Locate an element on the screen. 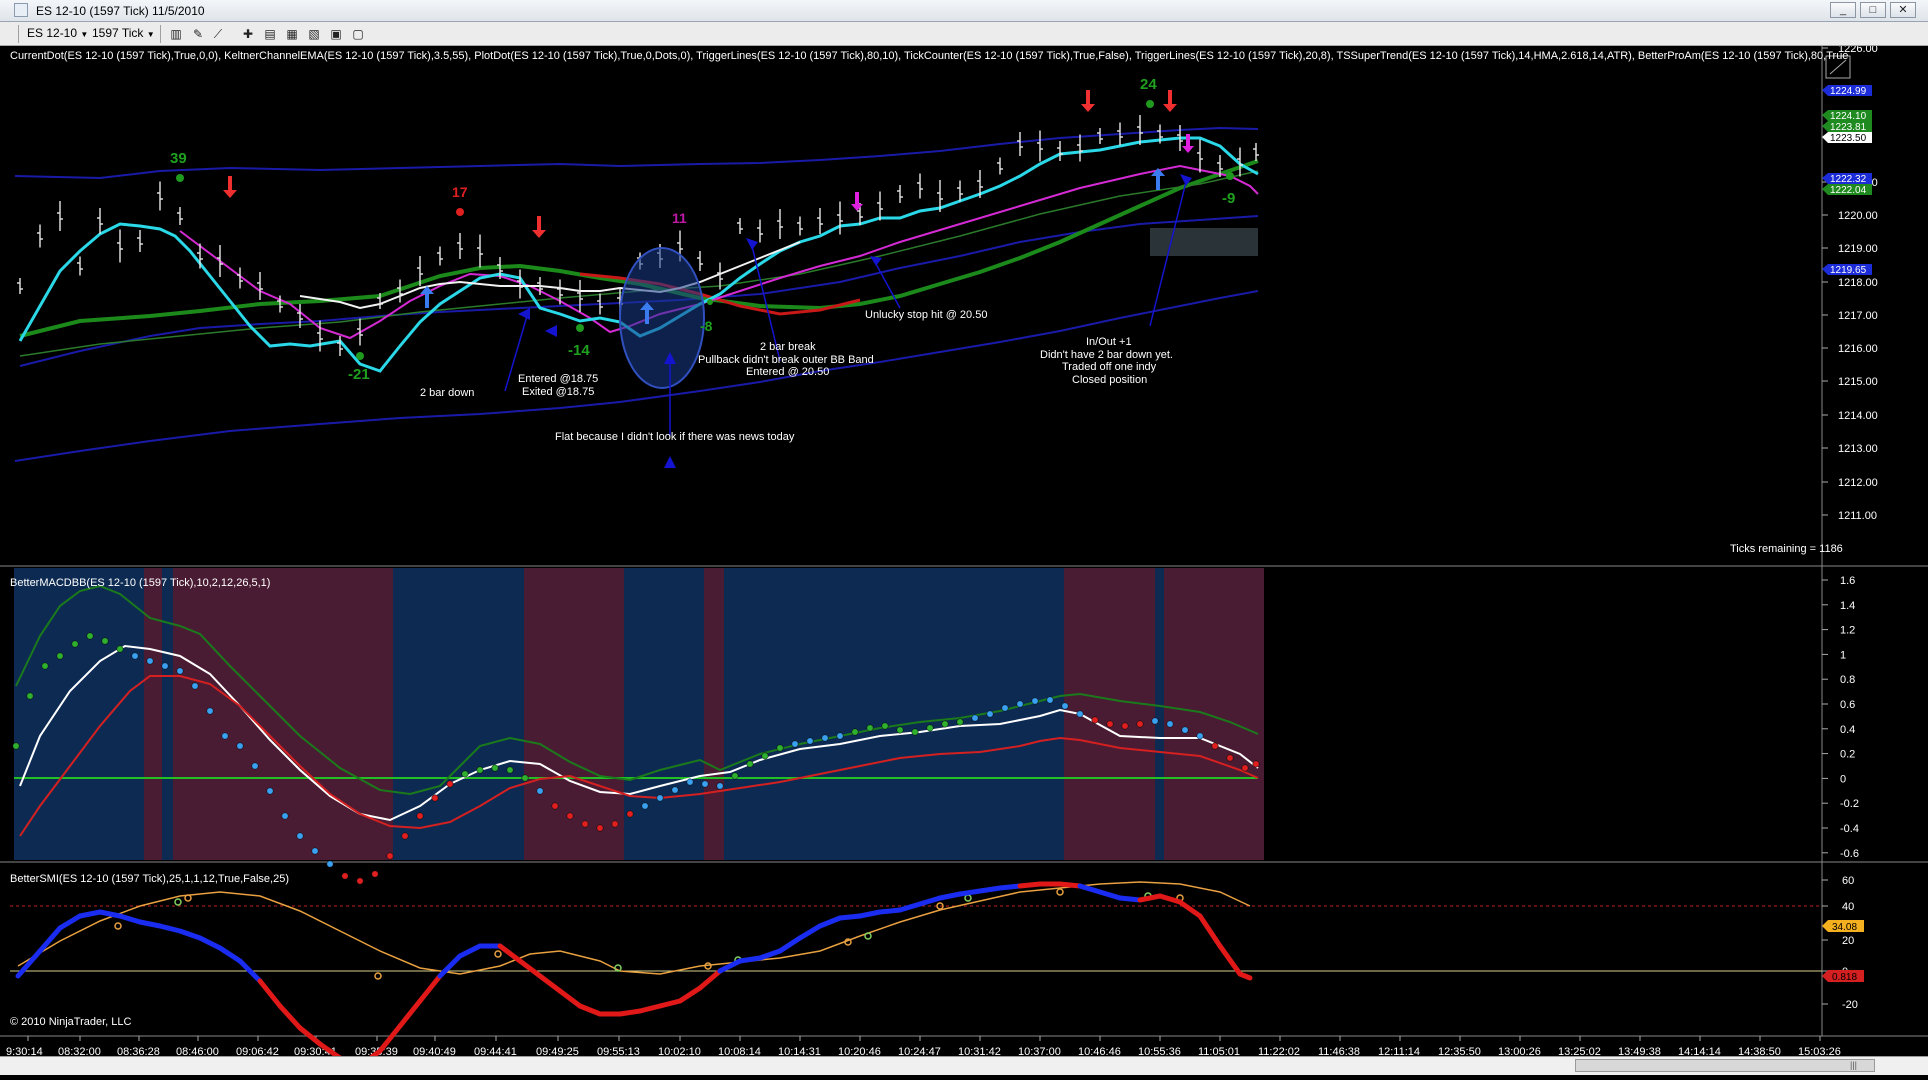 This screenshot has width=1928, height=1080. smi-tick-label: 60 is located at coordinates (1848, 881).